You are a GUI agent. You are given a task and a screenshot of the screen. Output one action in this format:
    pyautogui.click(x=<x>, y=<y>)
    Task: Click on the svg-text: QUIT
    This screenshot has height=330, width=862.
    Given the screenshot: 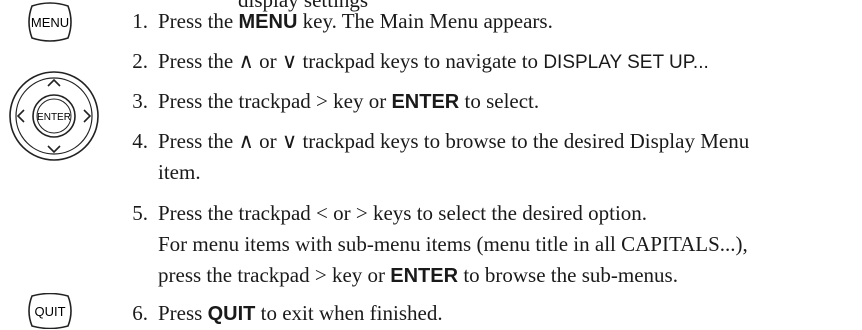 What is the action you would take?
    pyautogui.click(x=49, y=311)
    